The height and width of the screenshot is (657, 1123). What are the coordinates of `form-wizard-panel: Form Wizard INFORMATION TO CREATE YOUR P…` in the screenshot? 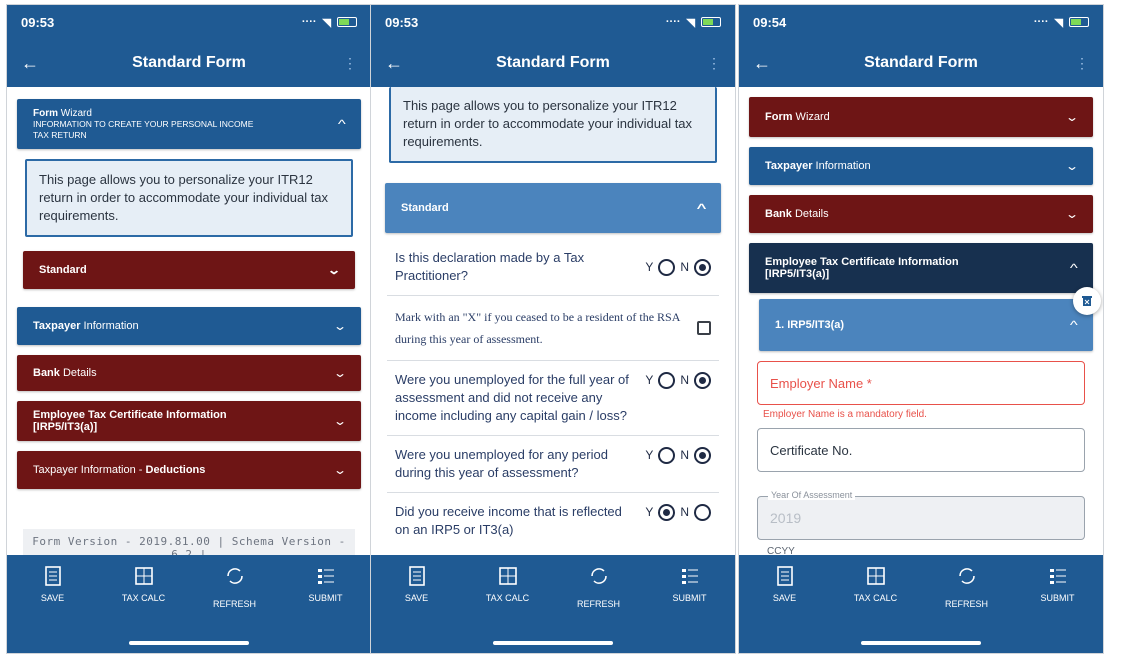 It's located at (189, 124).